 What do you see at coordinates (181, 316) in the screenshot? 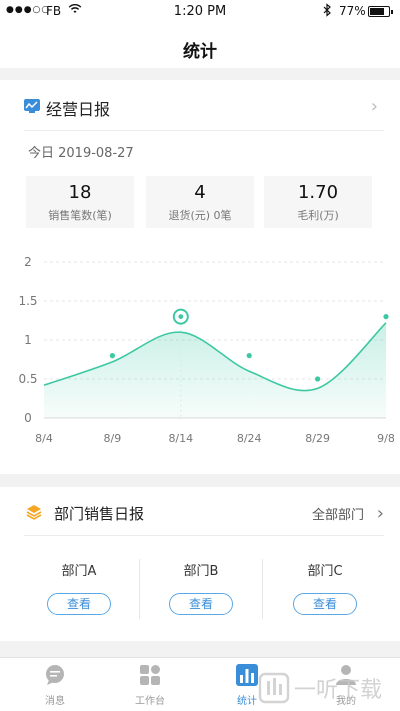
I see `highlight-marker-dot` at bounding box center [181, 316].